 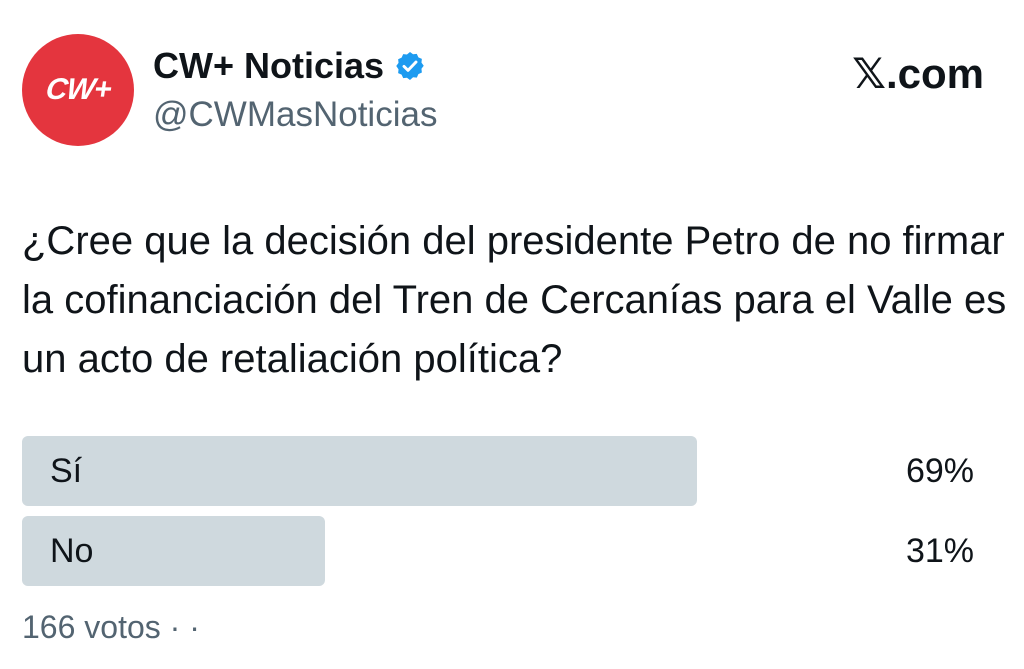 I want to click on vote-count: 166 votos · ·, so click(x=111, y=627).